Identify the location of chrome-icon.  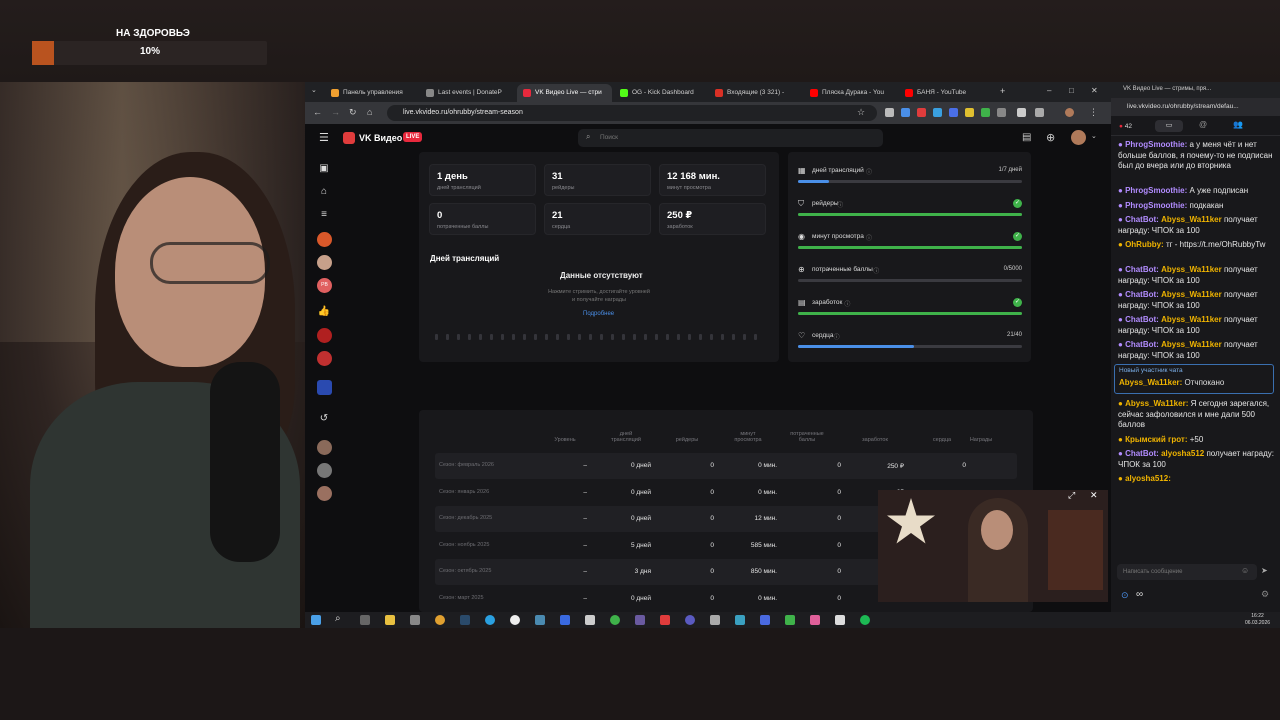
(440, 620).